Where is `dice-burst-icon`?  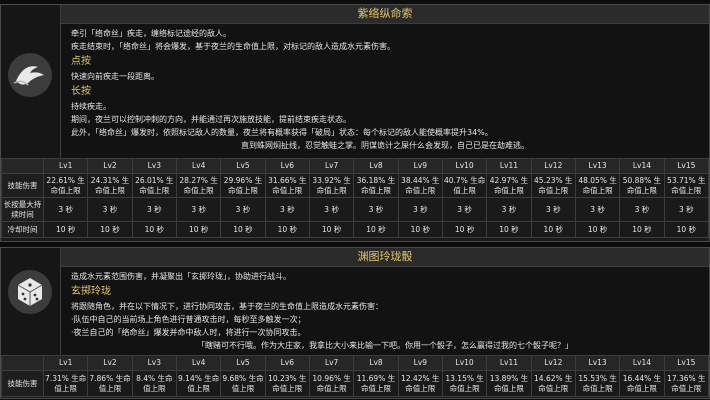 dice-burst-icon is located at coordinates (30, 292).